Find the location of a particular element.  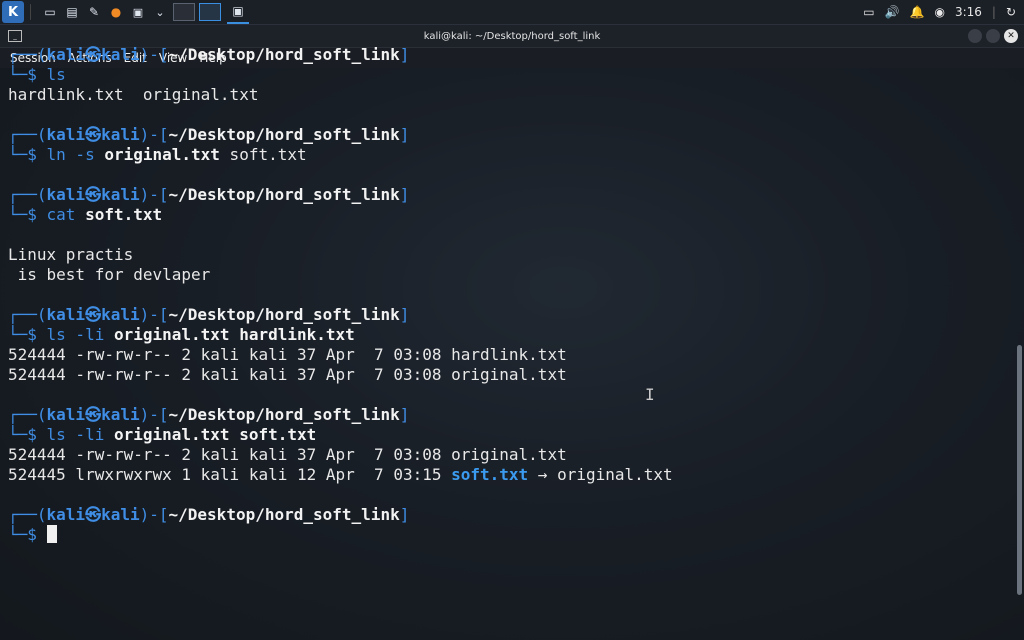

text-editor-icon: ✎ is located at coordinates (94, 12).